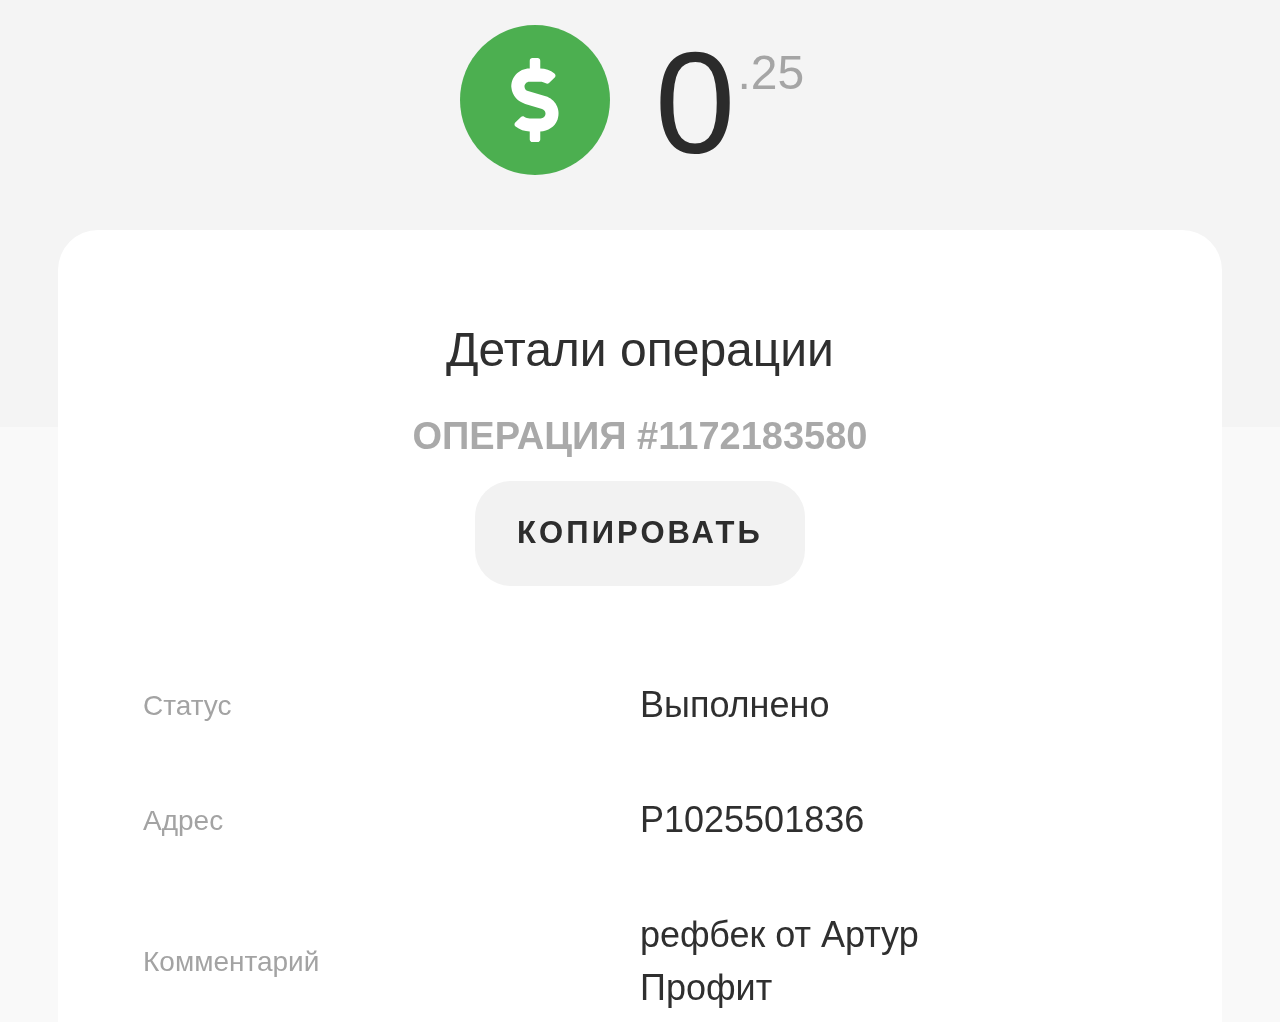 The width and height of the screenshot is (1280, 1022). What do you see at coordinates (640, 534) in the screenshot?
I see `copy-button: КОПИРОВАТЬ` at bounding box center [640, 534].